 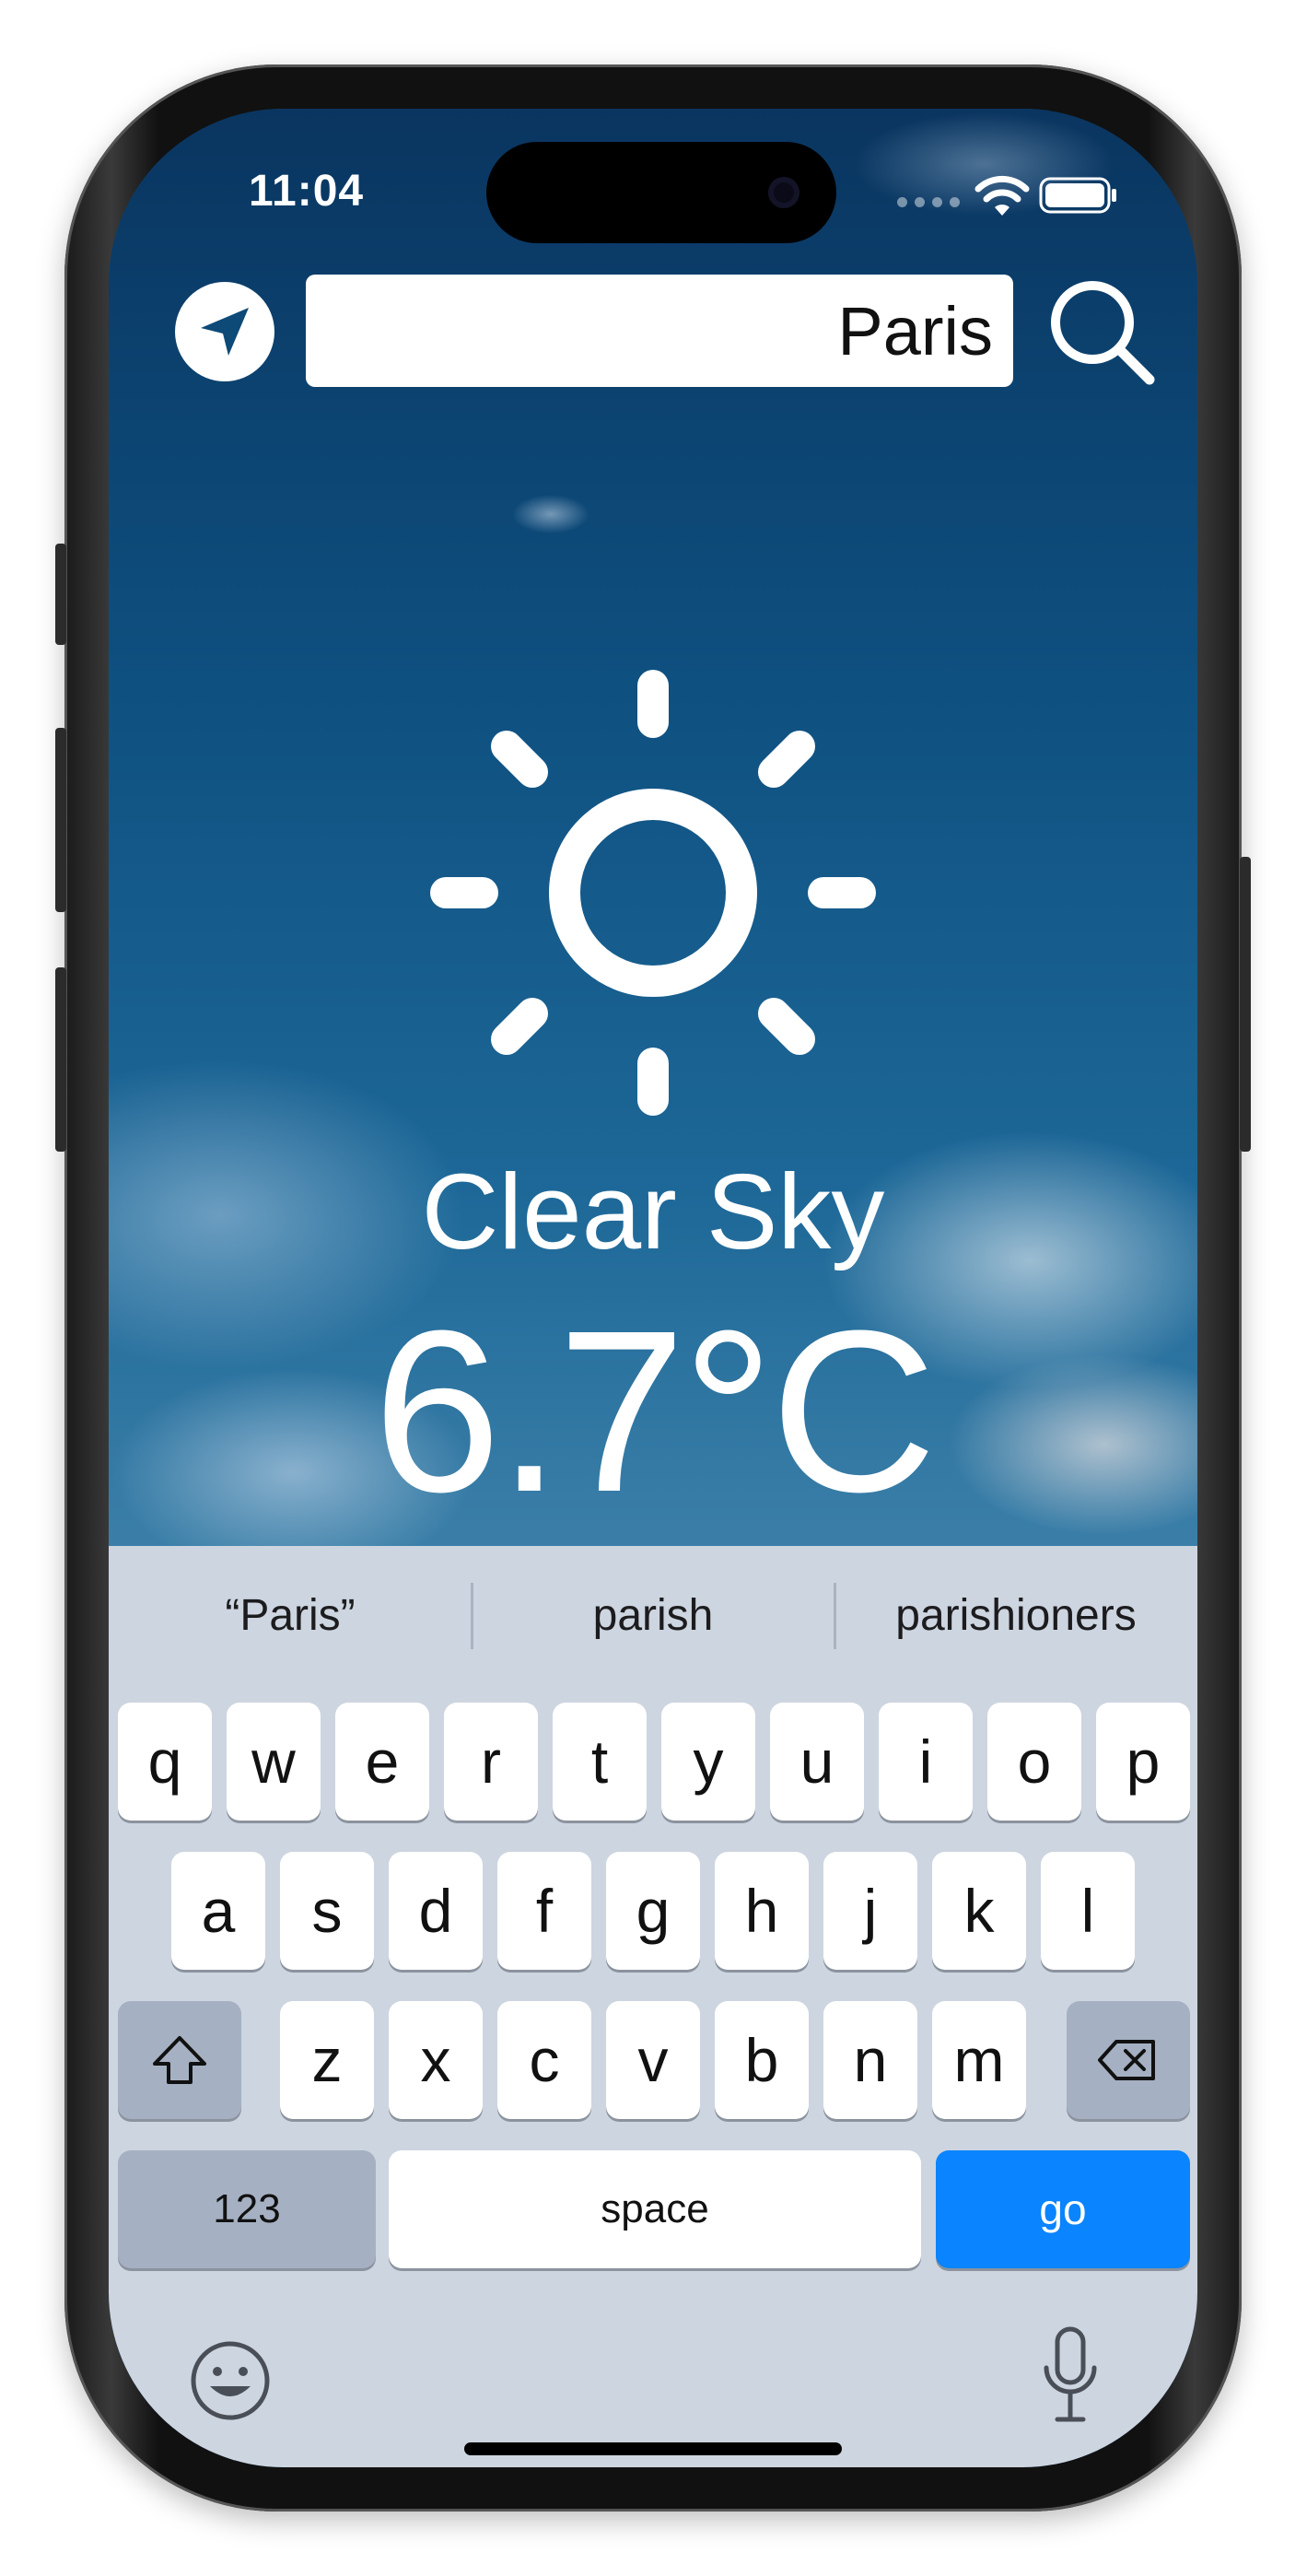 I want to click on volume-up-button, so click(x=61, y=820).